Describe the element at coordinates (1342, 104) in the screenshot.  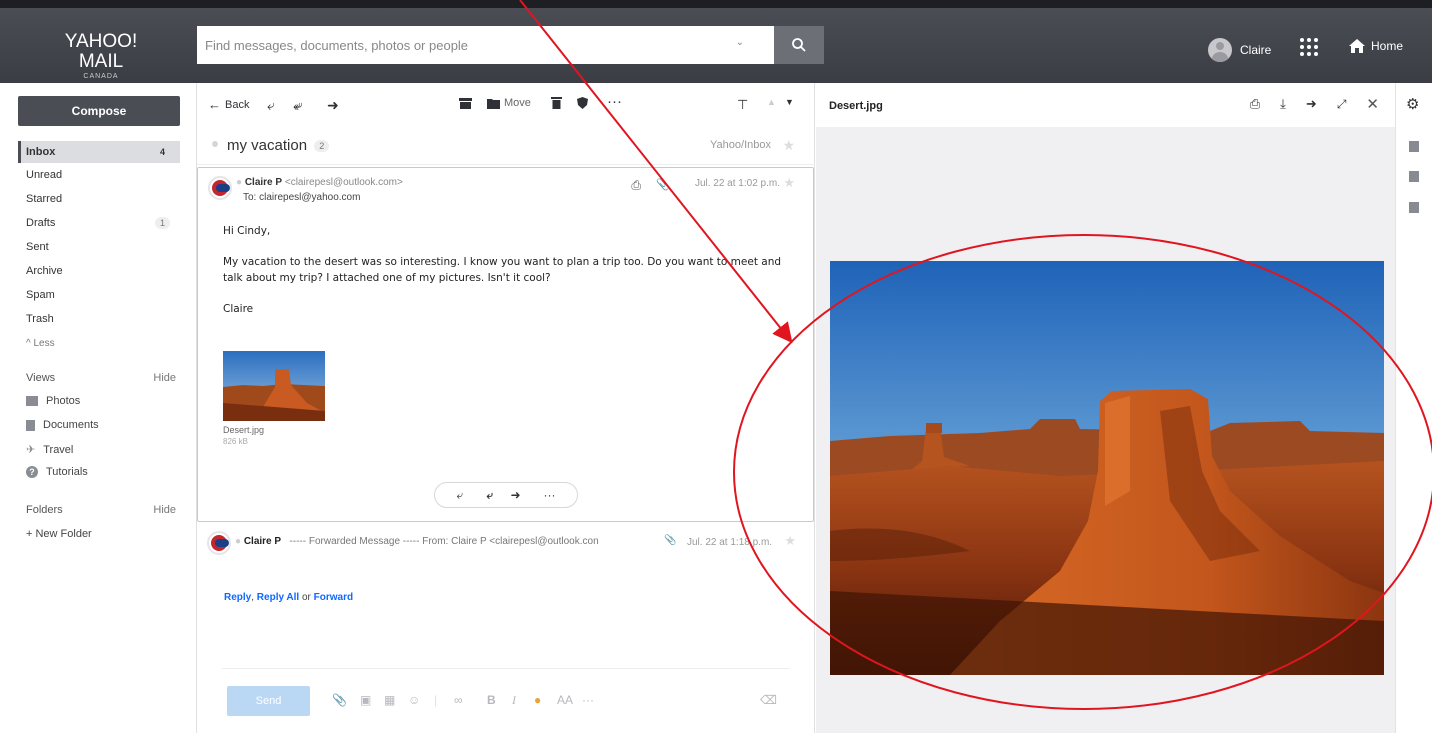
I see `fullscreen-icon: ⤢` at that location.